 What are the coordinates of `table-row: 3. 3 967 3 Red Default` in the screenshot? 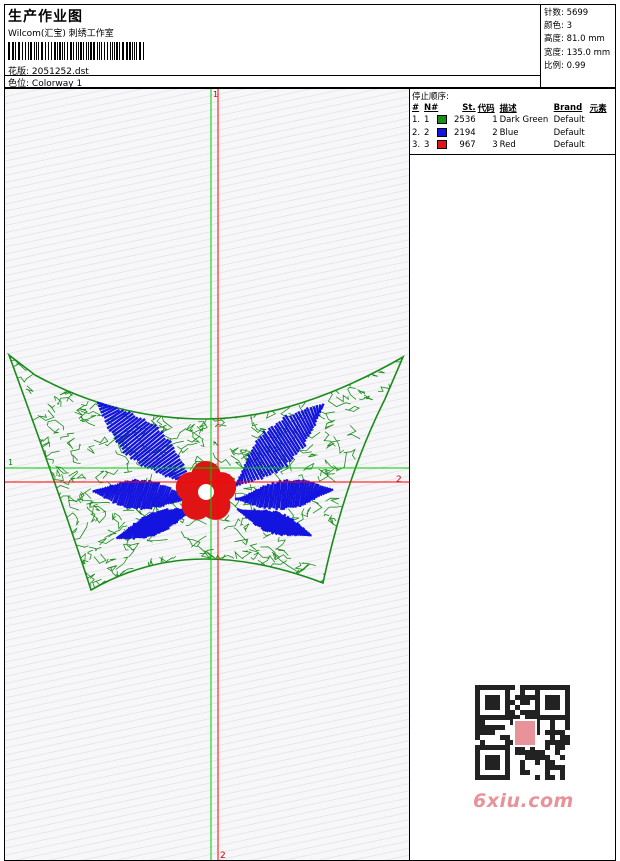 It's located at (509, 145).